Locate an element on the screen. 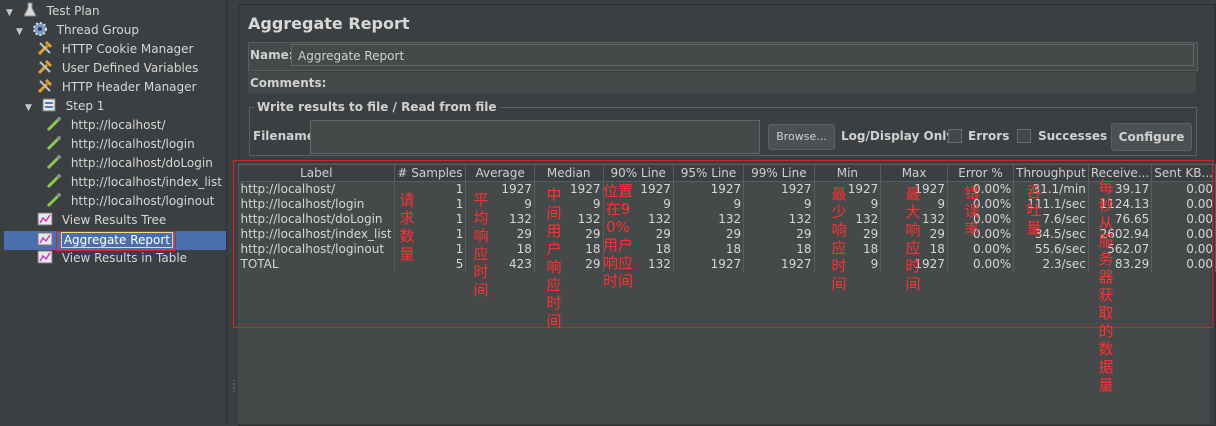 This screenshot has height=426, width=1216. flask-icon is located at coordinates (30, 10).